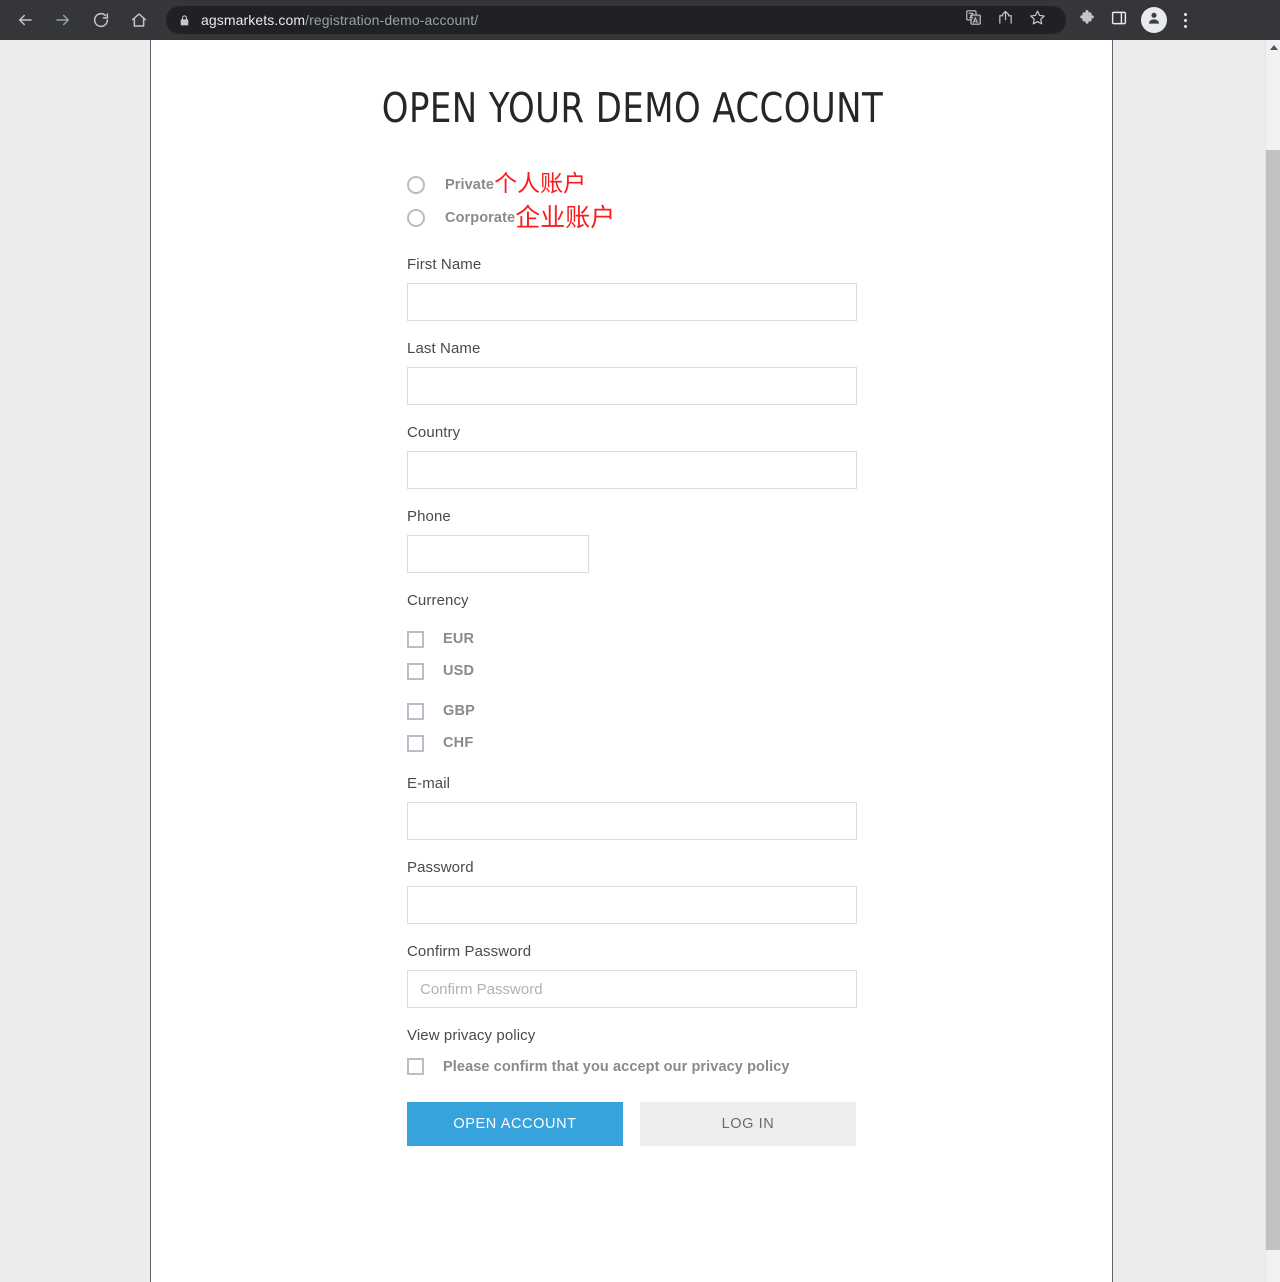 The width and height of the screenshot is (1280, 1282). Describe the element at coordinates (429, 783) in the screenshot. I see `email-label: E-mail` at that location.